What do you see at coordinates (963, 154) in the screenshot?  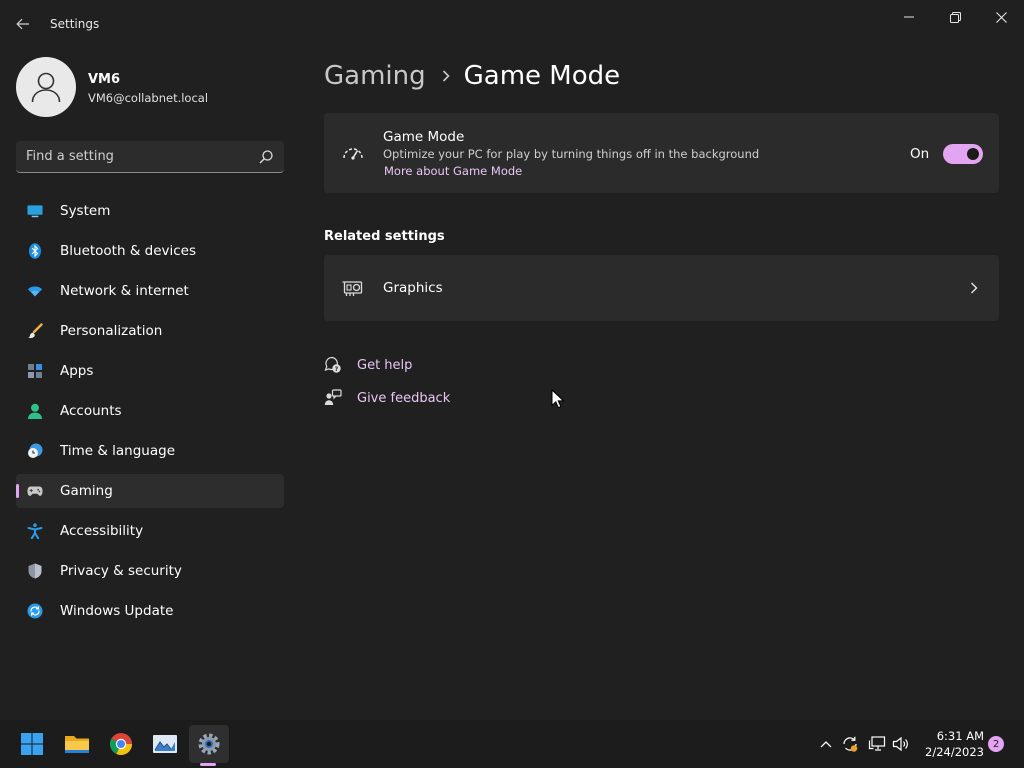 I see `game-mode-toggle` at bounding box center [963, 154].